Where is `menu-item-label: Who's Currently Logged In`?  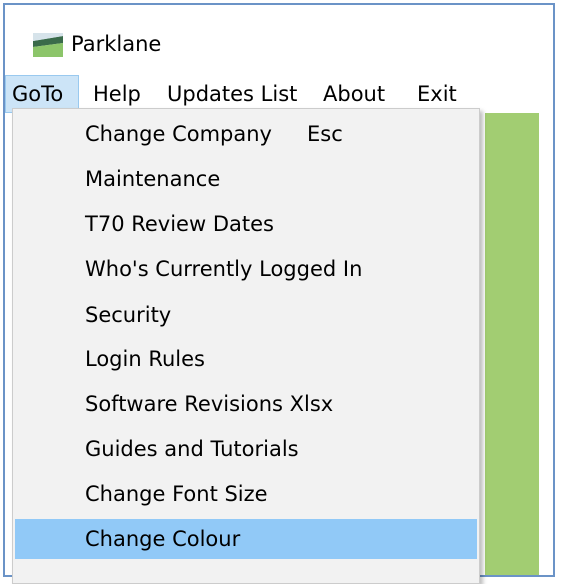 menu-item-label: Who's Currently Logged In is located at coordinates (224, 269).